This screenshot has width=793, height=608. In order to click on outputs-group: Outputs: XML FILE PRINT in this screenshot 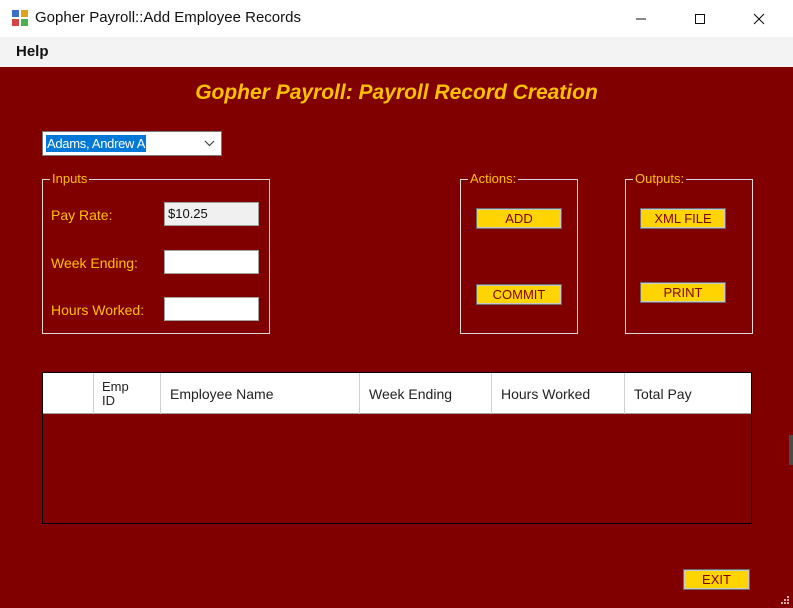, I will do `click(689, 252)`.